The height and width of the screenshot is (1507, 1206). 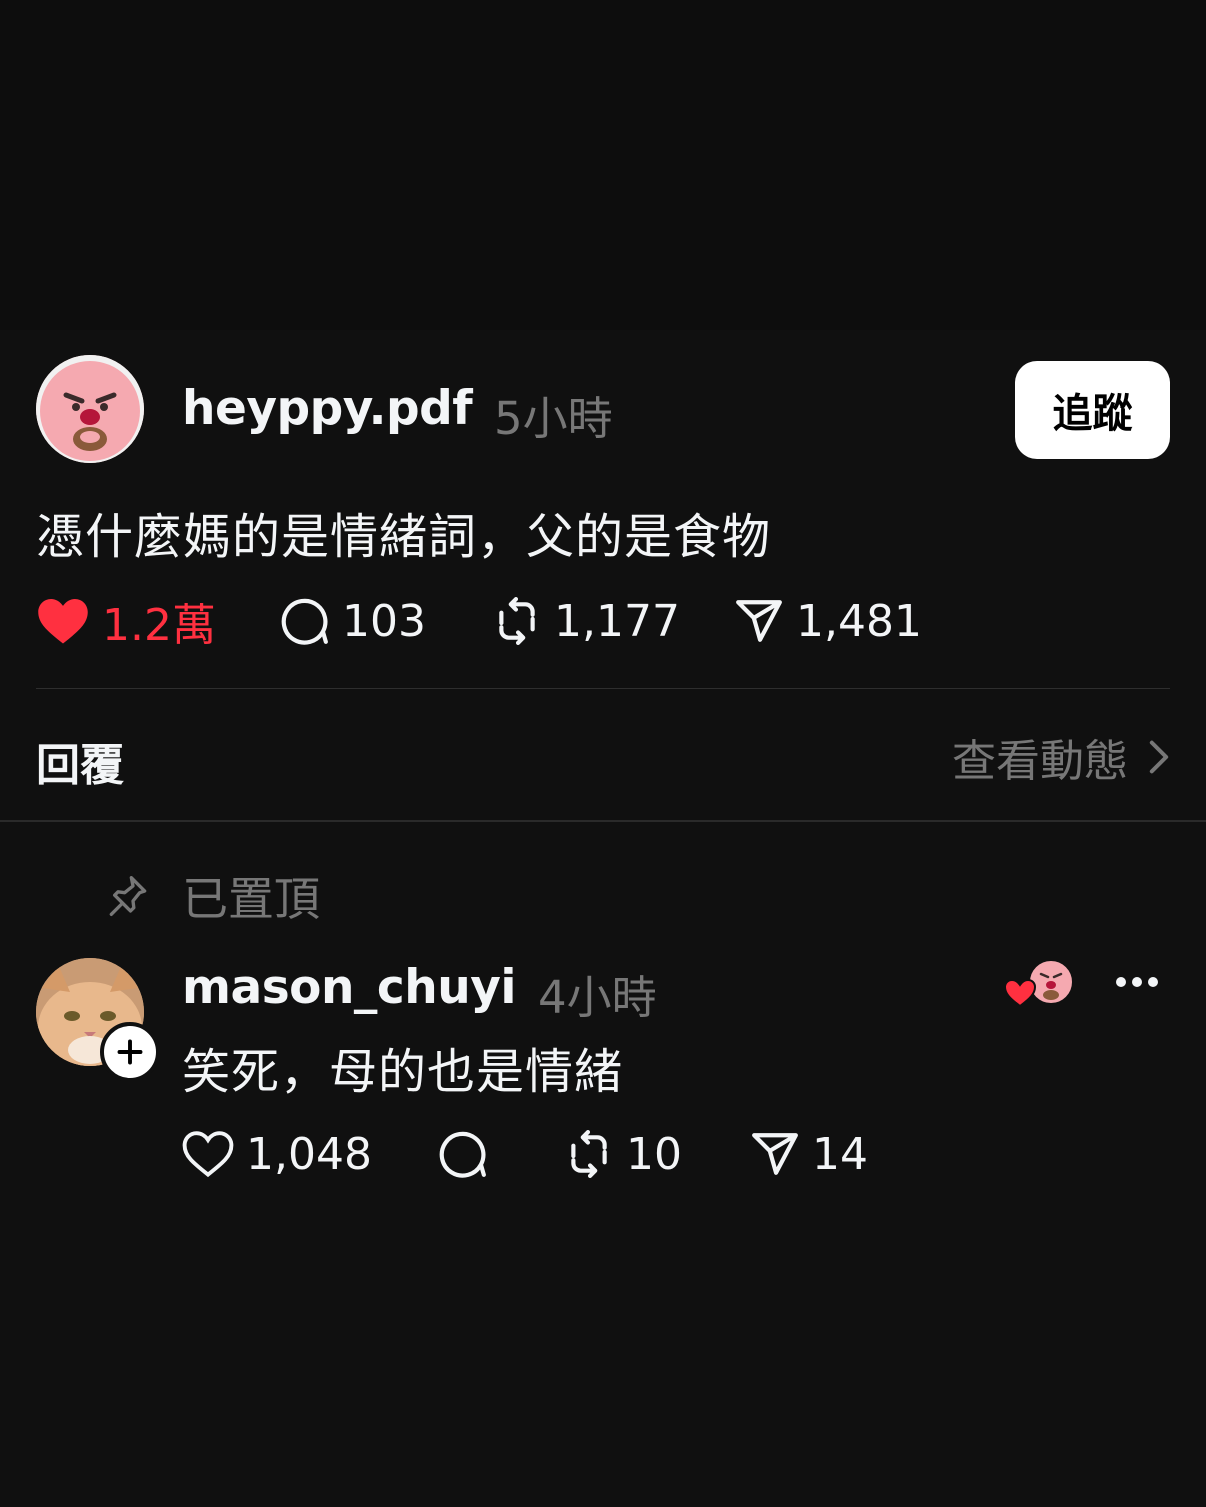 What do you see at coordinates (1092, 410) in the screenshot?
I see `follow-button: 追蹤` at bounding box center [1092, 410].